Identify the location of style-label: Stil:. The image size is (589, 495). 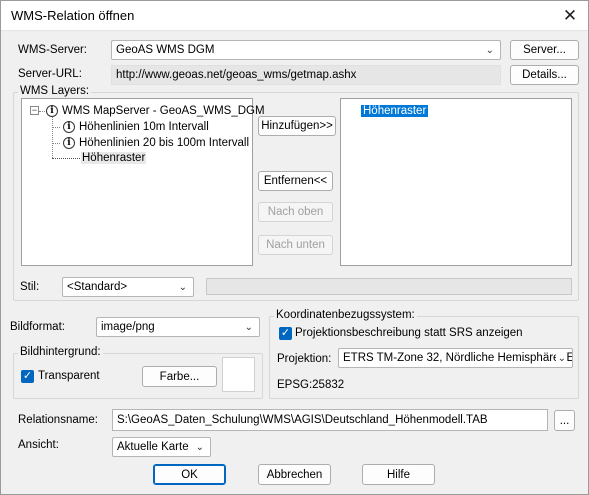
(30, 287).